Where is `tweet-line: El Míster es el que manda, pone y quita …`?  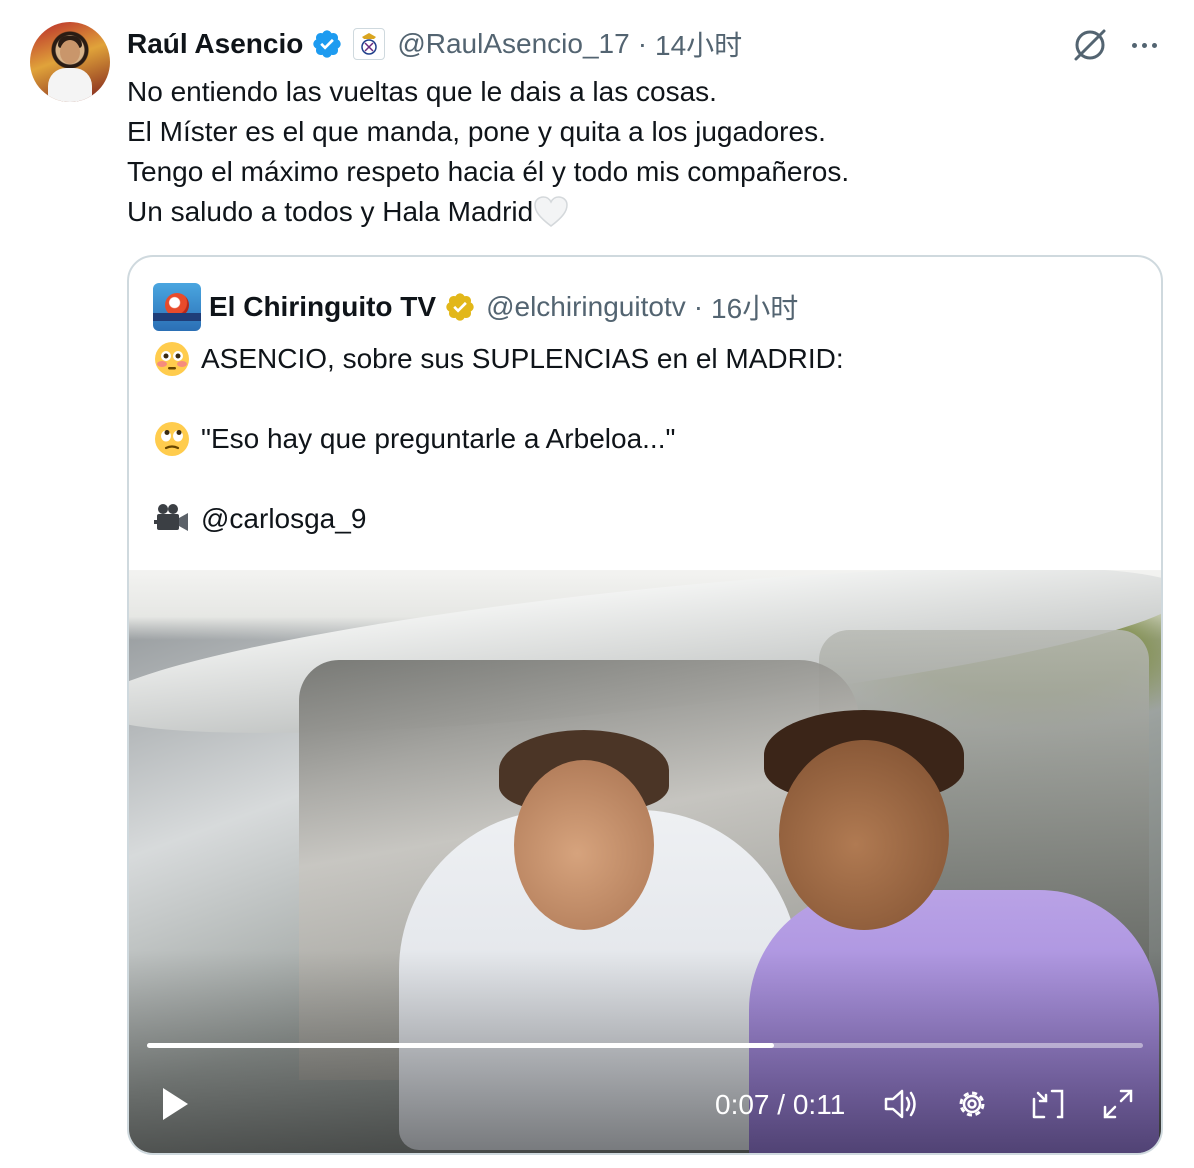
tweet-line: El Míster es el que manda, pone y quita … is located at coordinates (476, 131).